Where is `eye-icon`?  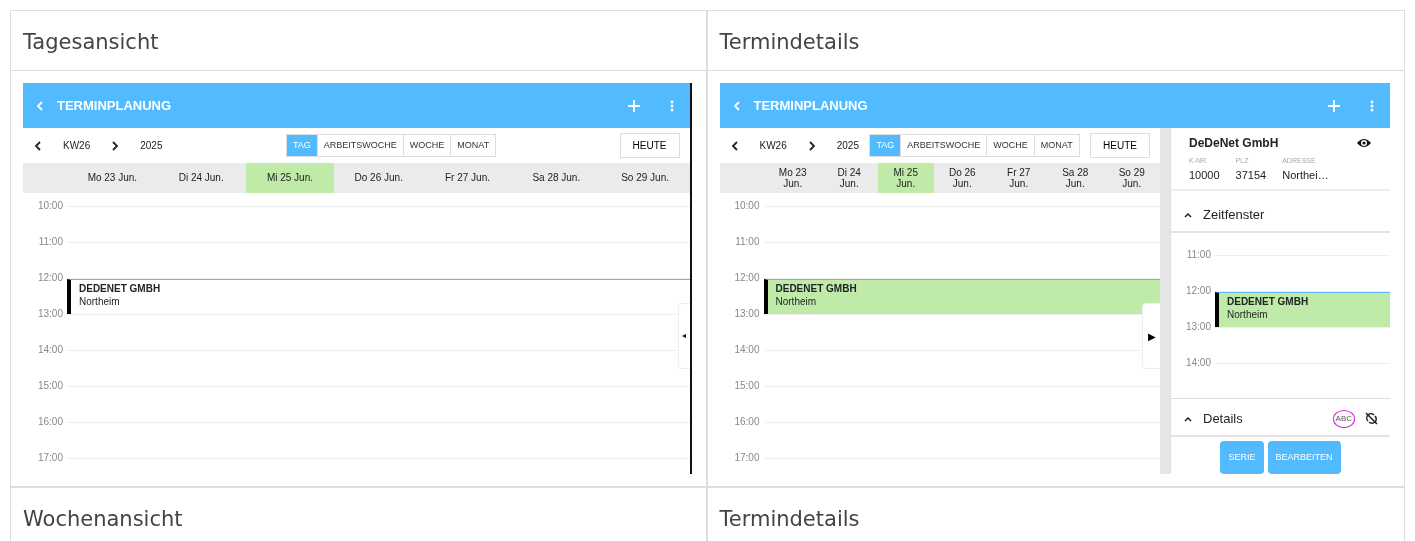
eye-icon is located at coordinates (1364, 143).